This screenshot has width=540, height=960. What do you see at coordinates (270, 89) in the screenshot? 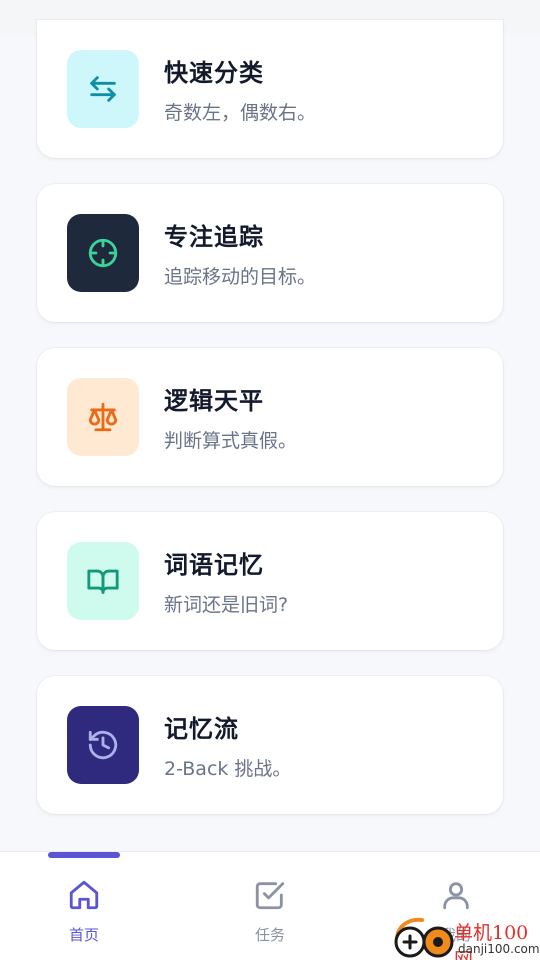
I see `game-card-quick-sort: 快速分类 奇数左，偶数右。` at bounding box center [270, 89].